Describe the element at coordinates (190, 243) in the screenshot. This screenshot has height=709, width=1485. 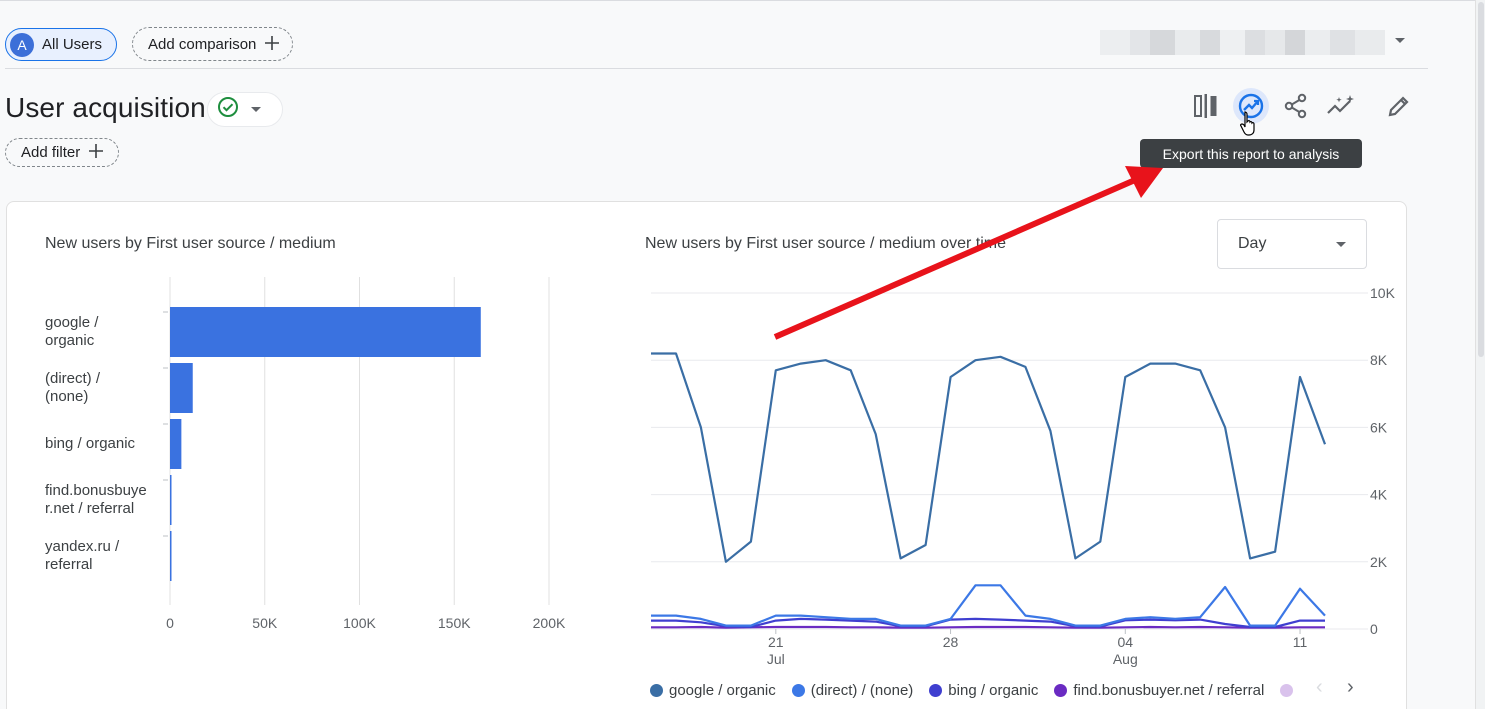
I see `bar-chart-title: New users by First user source / medium` at that location.